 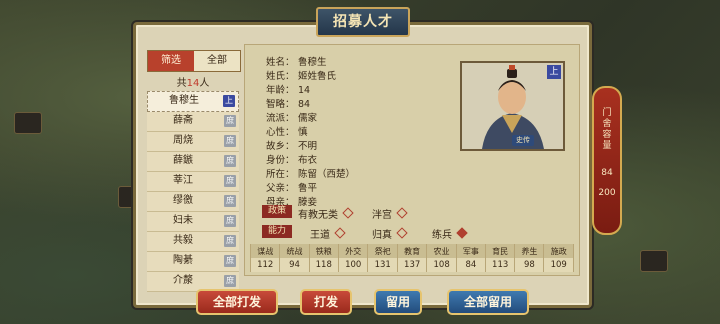 What do you see at coordinates (277, 211) in the screenshot?
I see `policy-label: 政策` at bounding box center [277, 211].